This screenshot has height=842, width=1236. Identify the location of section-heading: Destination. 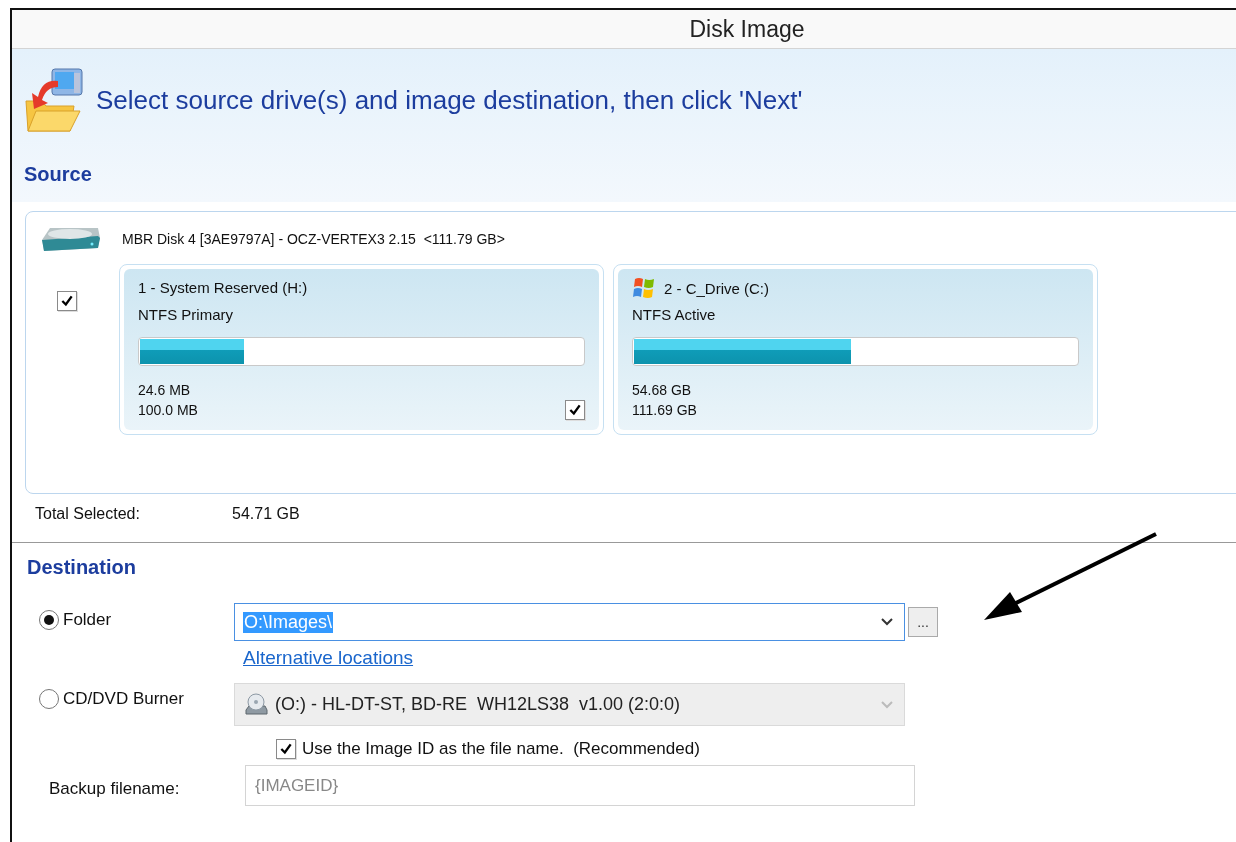
(82, 567).